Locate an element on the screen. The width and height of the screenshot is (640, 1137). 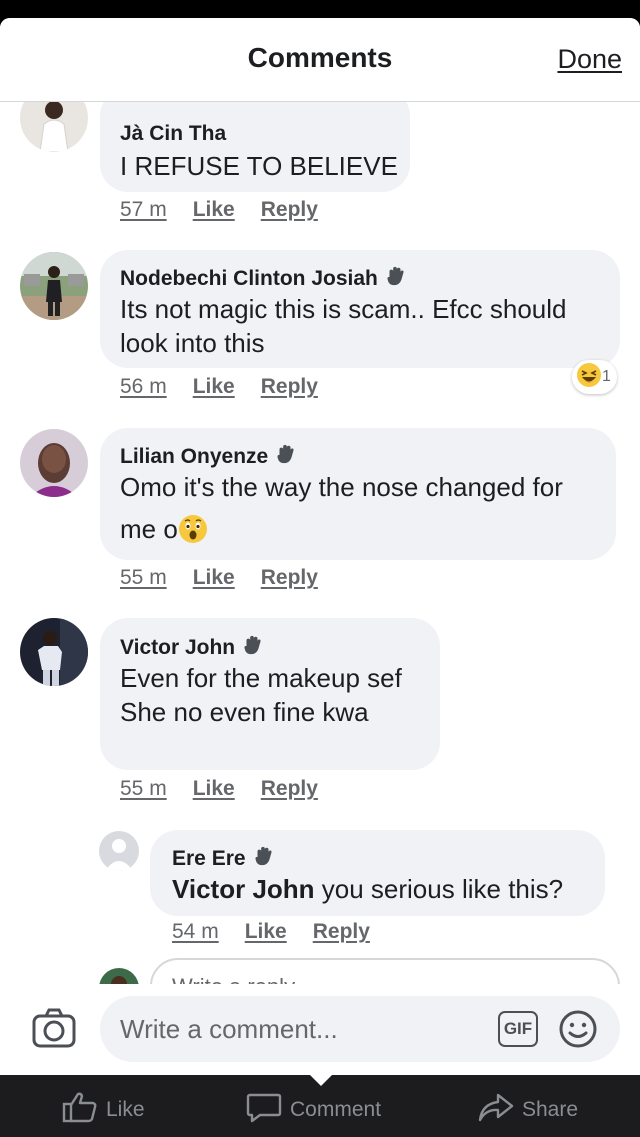
reply-time: 54 m is located at coordinates (195, 931).